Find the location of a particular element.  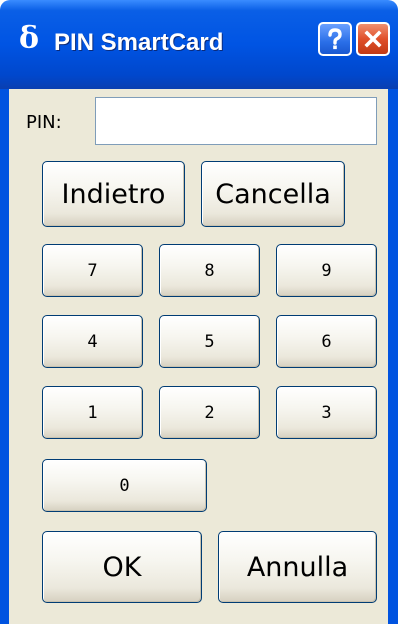

clear-button: Cancella is located at coordinates (273, 194).